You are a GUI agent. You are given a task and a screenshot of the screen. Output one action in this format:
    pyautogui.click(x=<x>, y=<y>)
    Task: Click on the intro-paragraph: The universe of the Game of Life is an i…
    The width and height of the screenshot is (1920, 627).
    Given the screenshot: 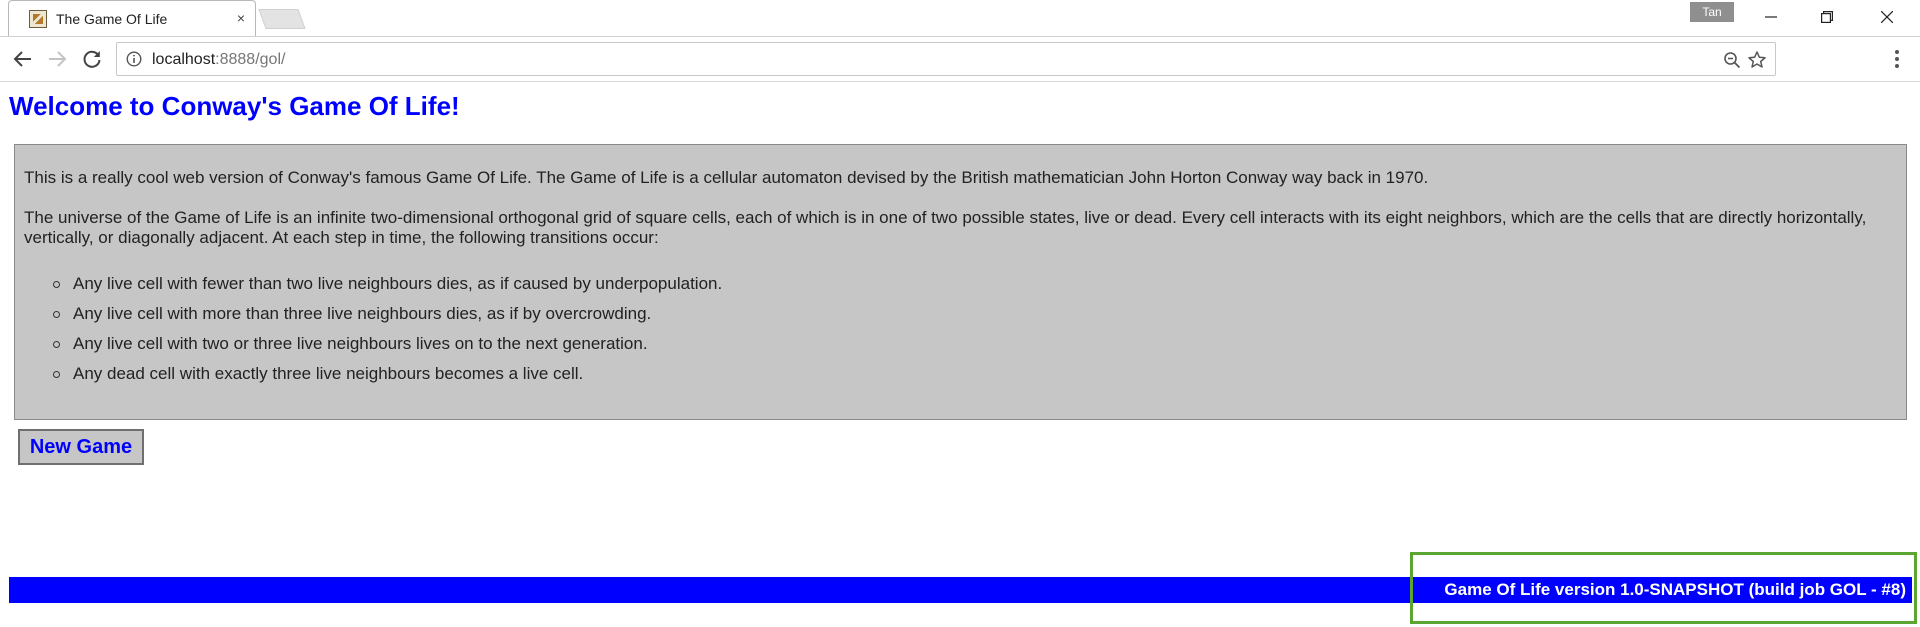 What is the action you would take?
    pyautogui.click(x=945, y=227)
    